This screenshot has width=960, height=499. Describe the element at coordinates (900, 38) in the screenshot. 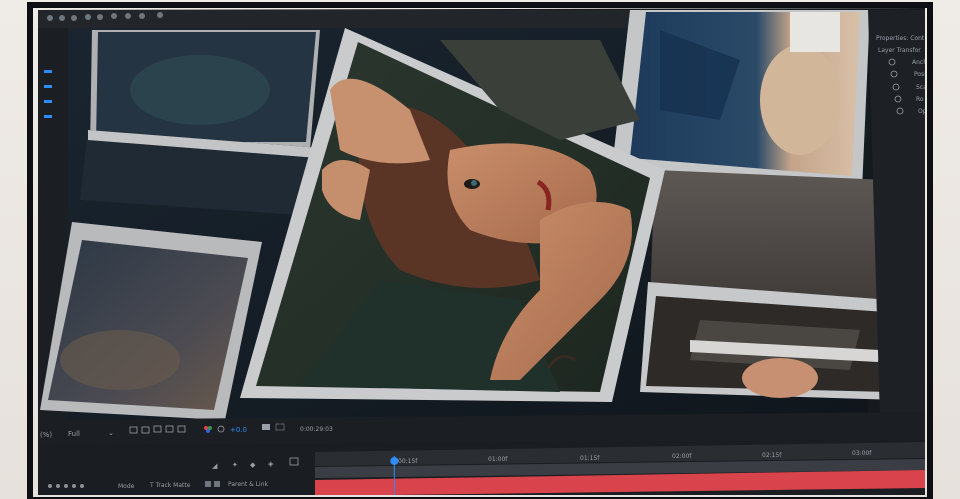

I see `properties-panel-title: Properties: Cont` at that location.